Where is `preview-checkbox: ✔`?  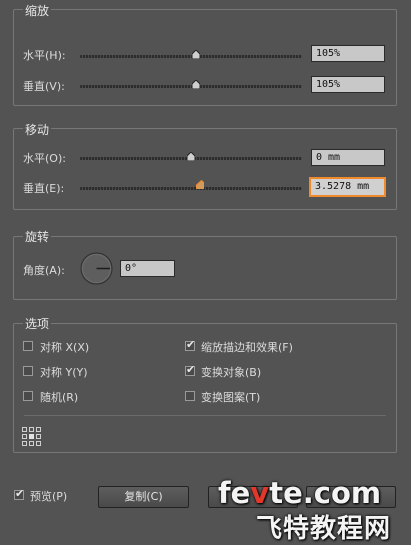 preview-checkbox: ✔ is located at coordinates (19, 493).